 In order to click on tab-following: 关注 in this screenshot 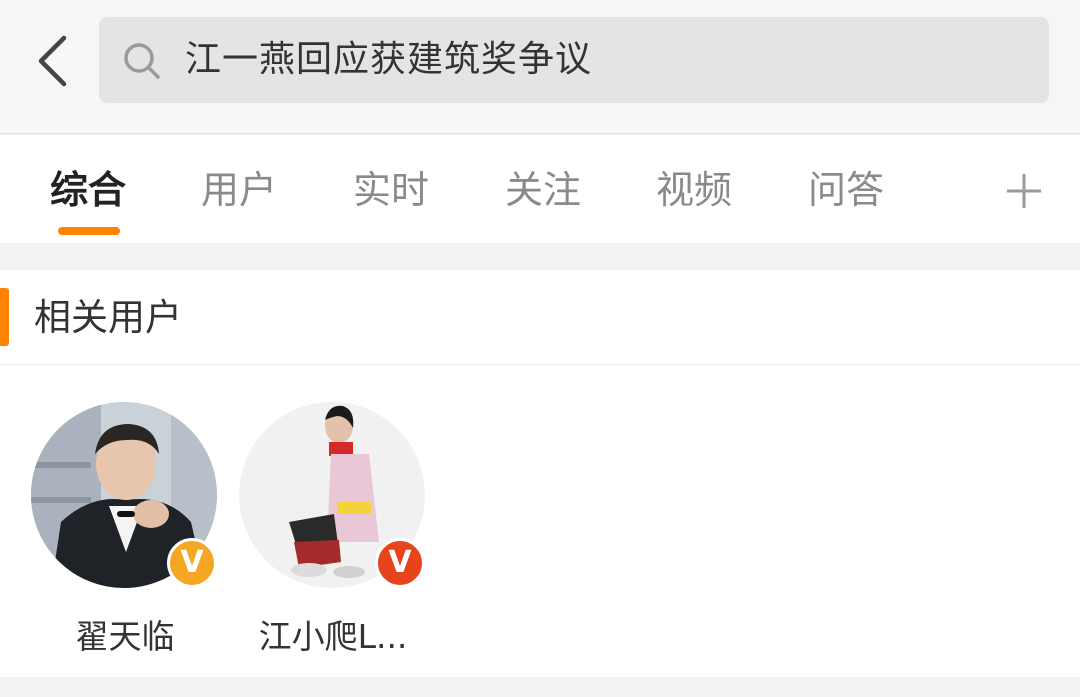, I will do `click(543, 193)`.